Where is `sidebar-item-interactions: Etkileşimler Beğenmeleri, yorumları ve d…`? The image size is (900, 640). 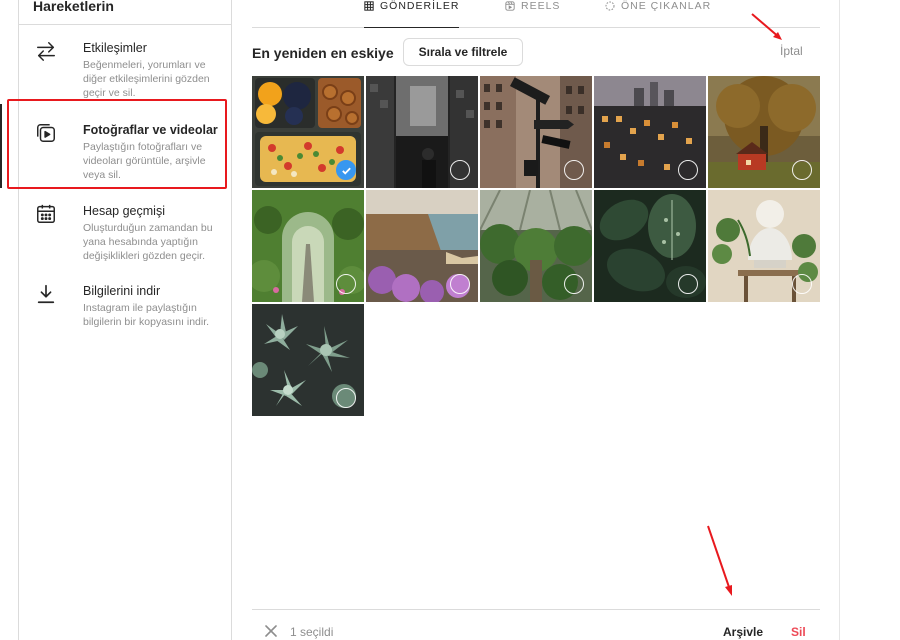
sidebar-item-interactions: Etkileşimler Beğenmeleri, yorumları ve d… is located at coordinates (125, 70).